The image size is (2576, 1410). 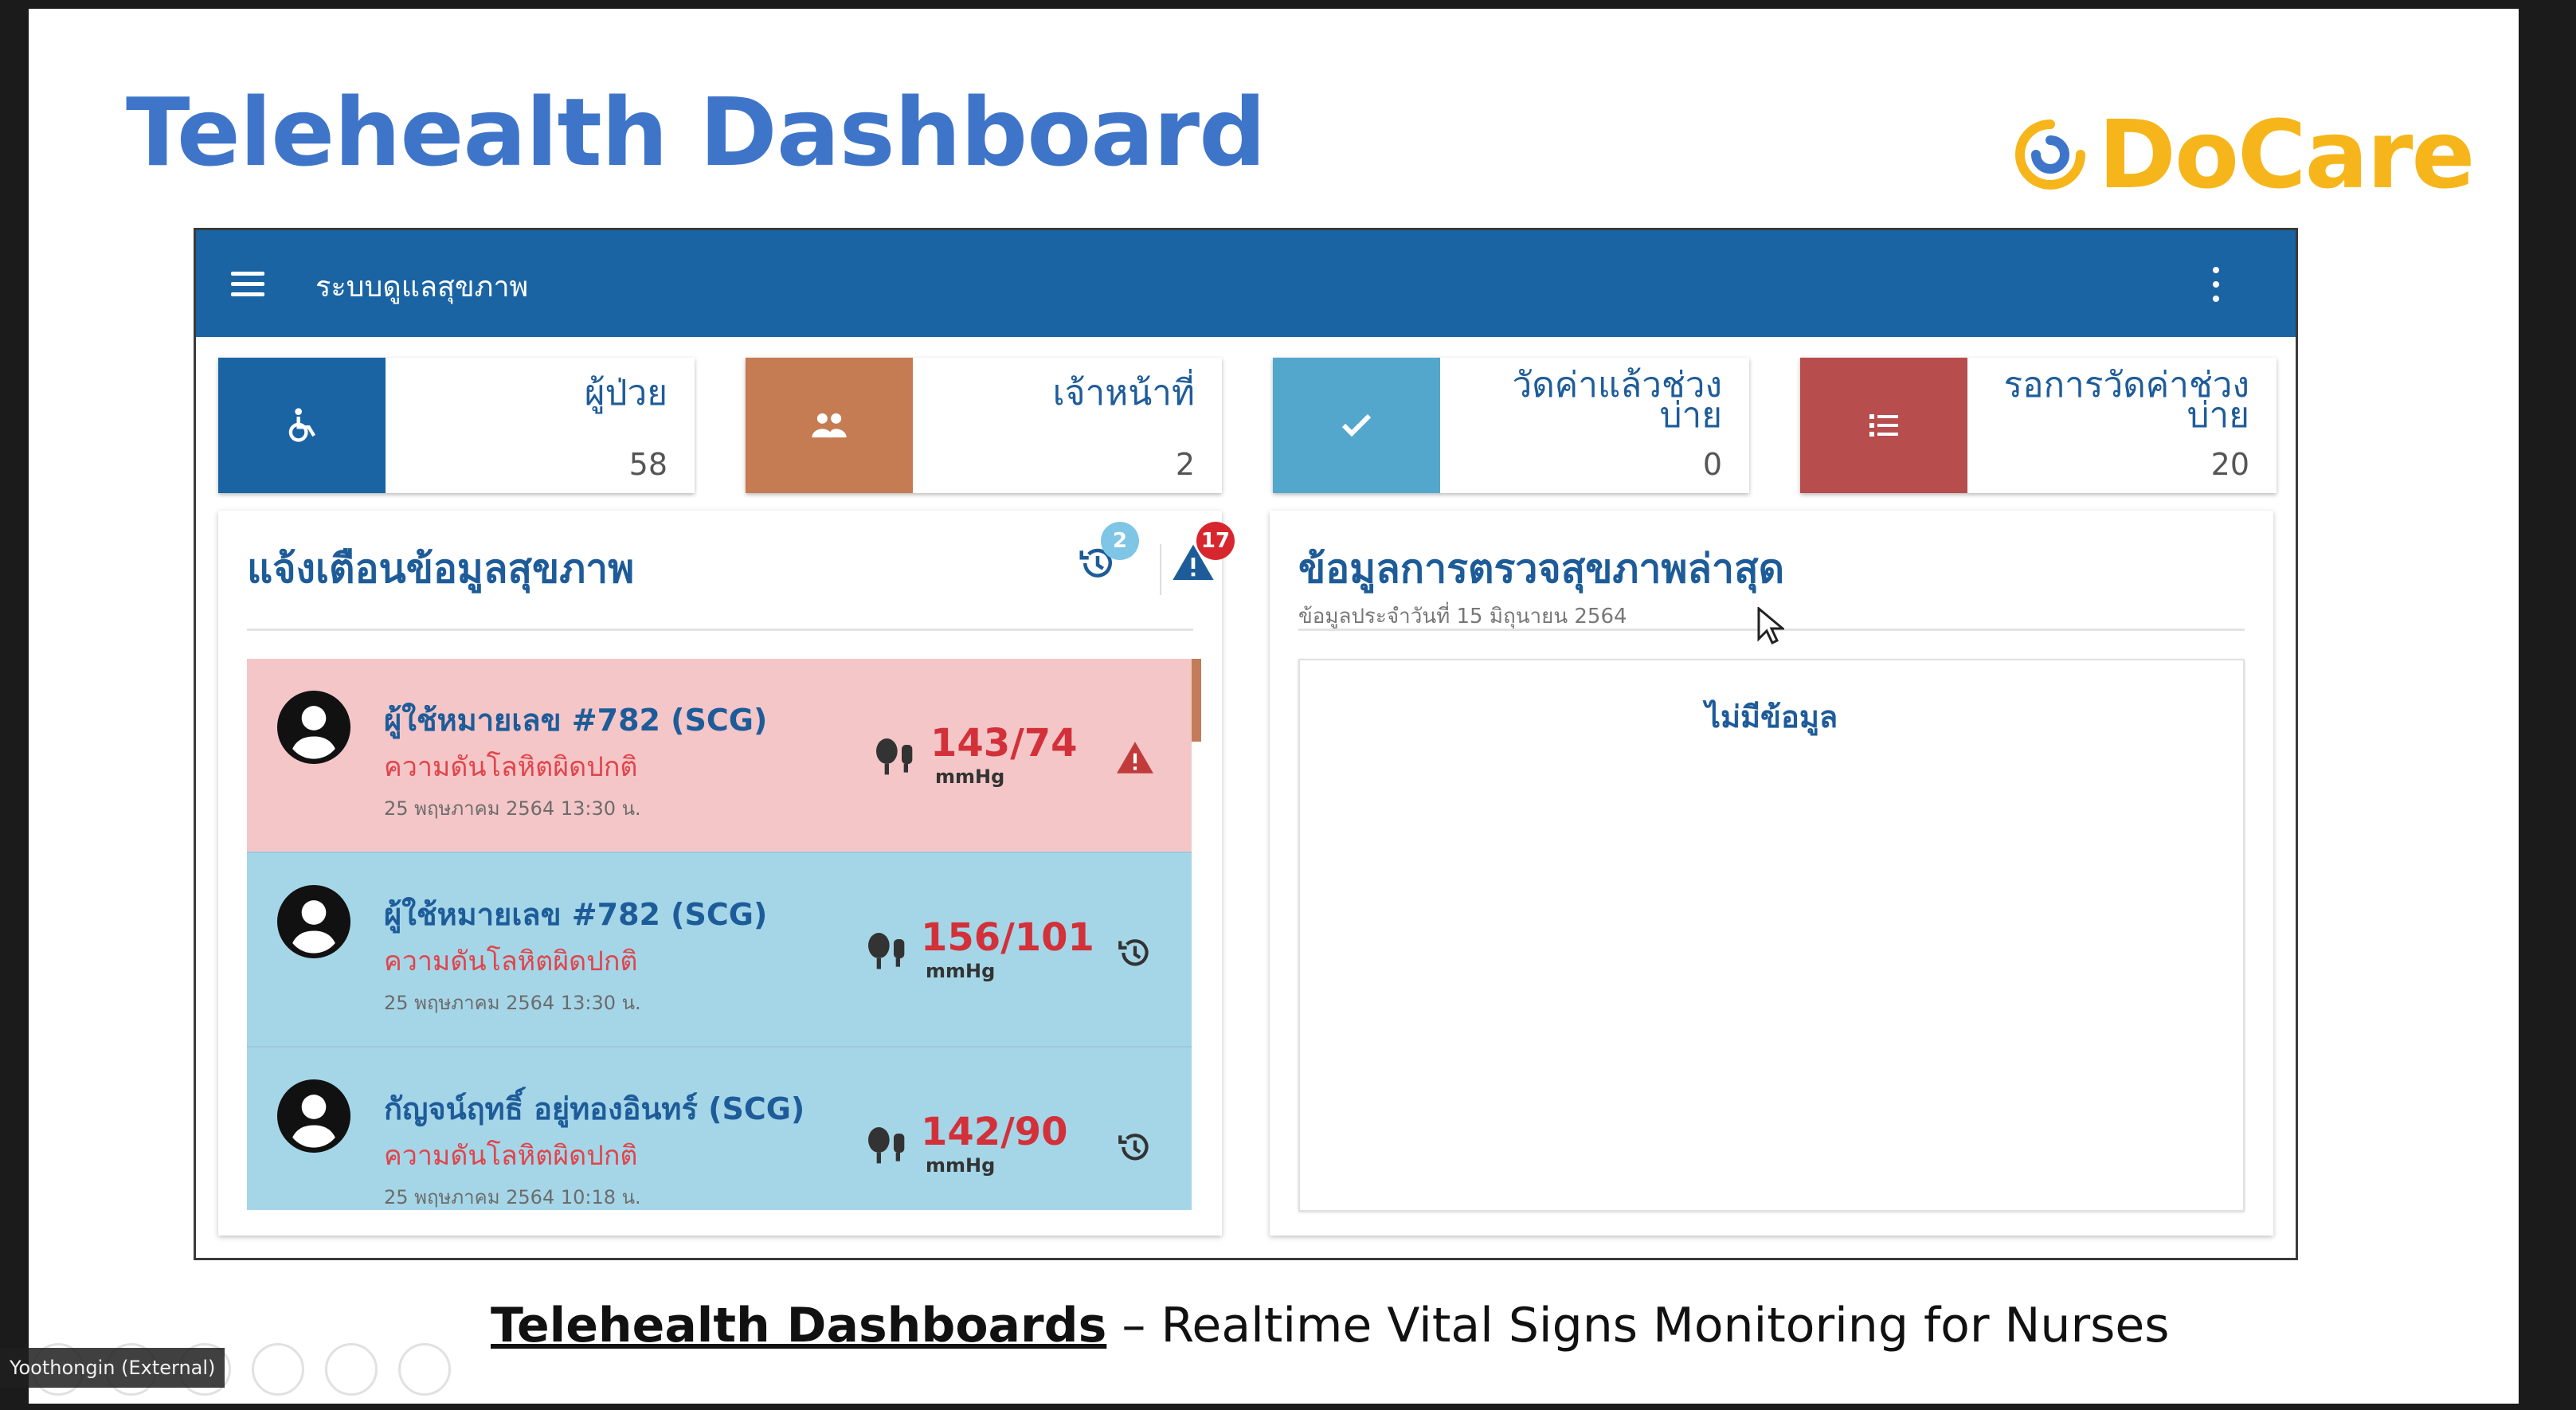 What do you see at coordinates (351, 1369) in the screenshot?
I see `search-icon` at bounding box center [351, 1369].